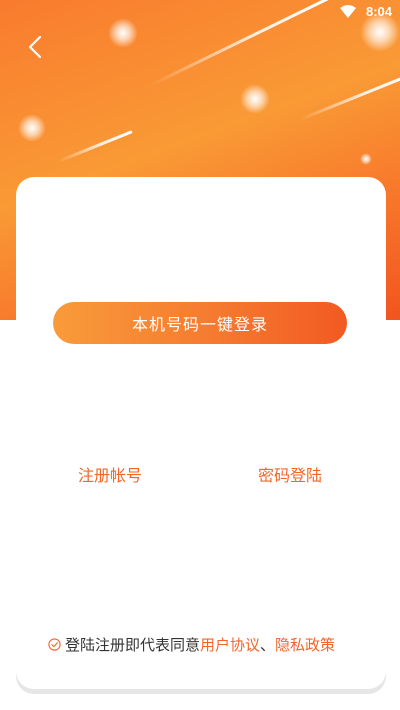 This screenshot has width=400, height=710. Describe the element at coordinates (133, 644) in the screenshot. I see `agreement-text: 登陆注册即代表同意` at that location.